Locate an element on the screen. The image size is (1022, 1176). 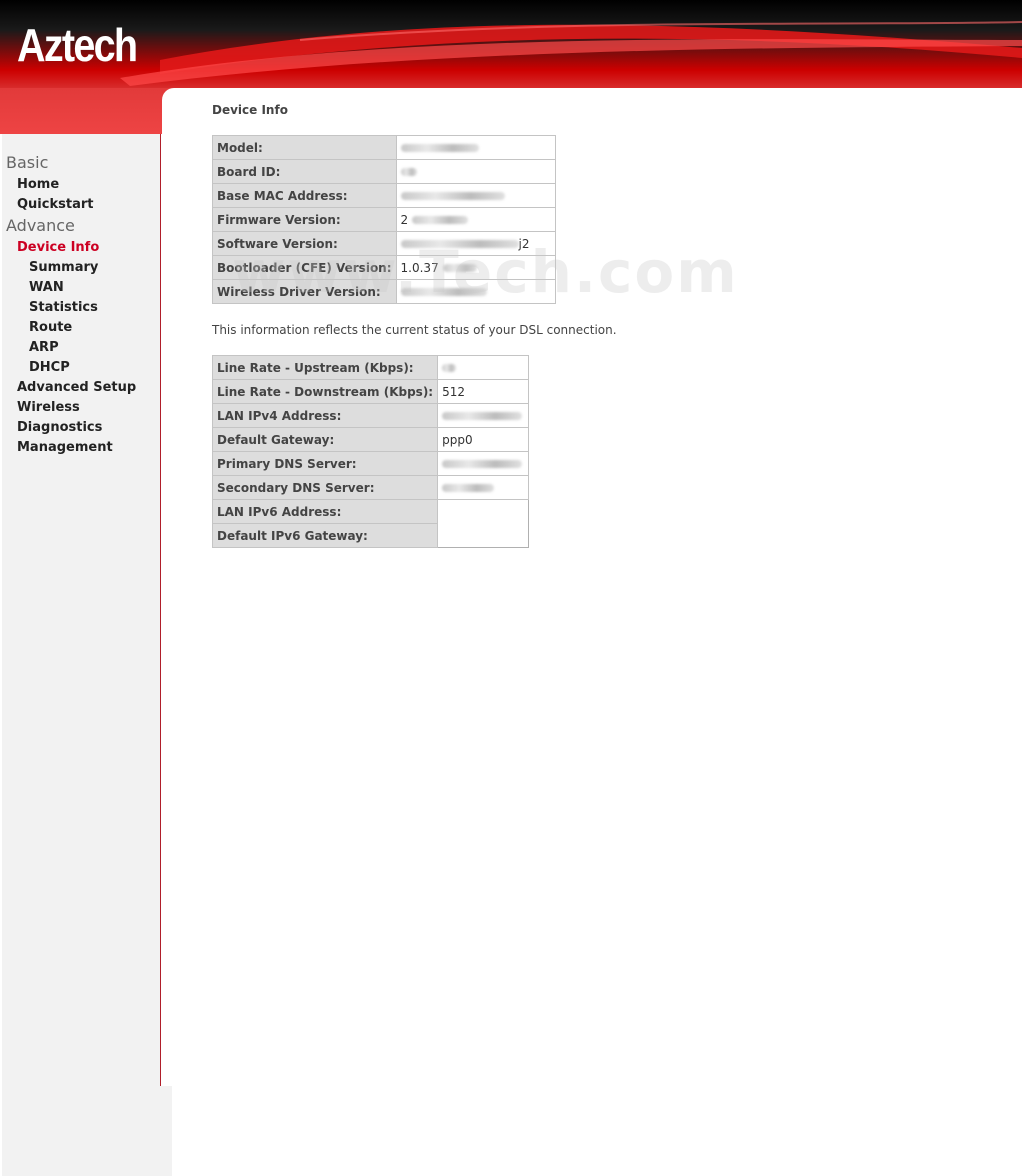
table-row: Default Gateway: ppp0 is located at coordinates (370, 439).